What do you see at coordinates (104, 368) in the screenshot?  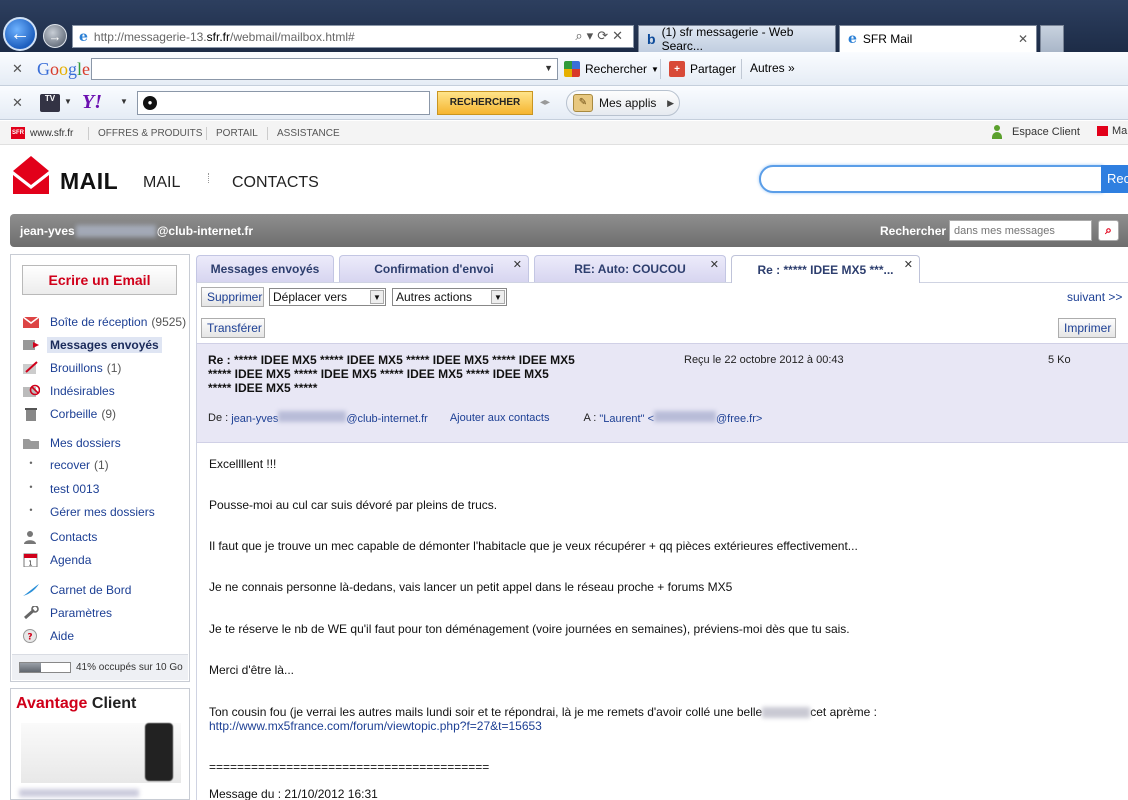 I see `sidebar-item-drafts: Brouillons (1)` at bounding box center [104, 368].